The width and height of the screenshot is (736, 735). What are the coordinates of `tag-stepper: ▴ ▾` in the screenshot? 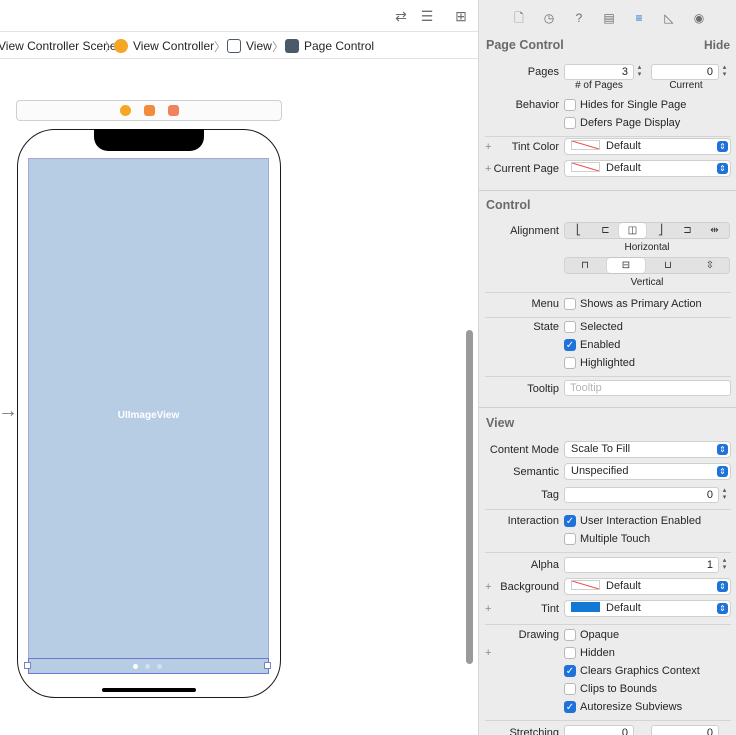 It's located at (724, 495).